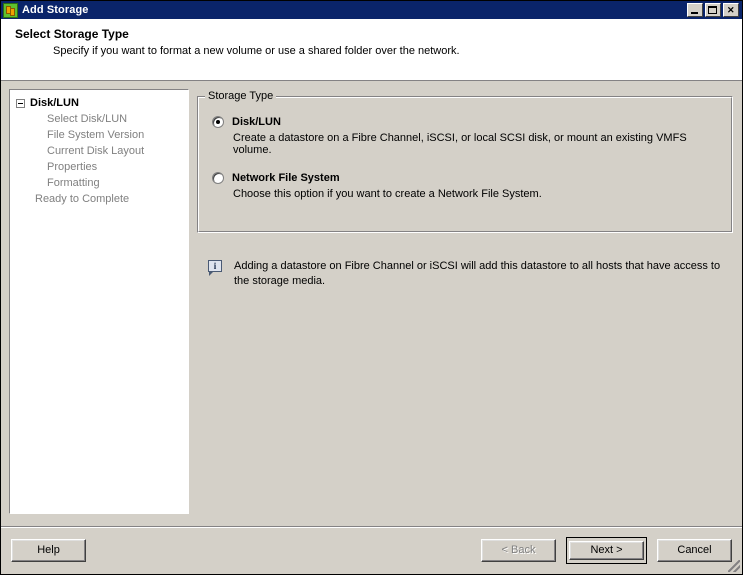 This screenshot has height=575, width=743. Describe the element at coordinates (256, 122) in the screenshot. I see `option-label: Disk/LUN` at that location.